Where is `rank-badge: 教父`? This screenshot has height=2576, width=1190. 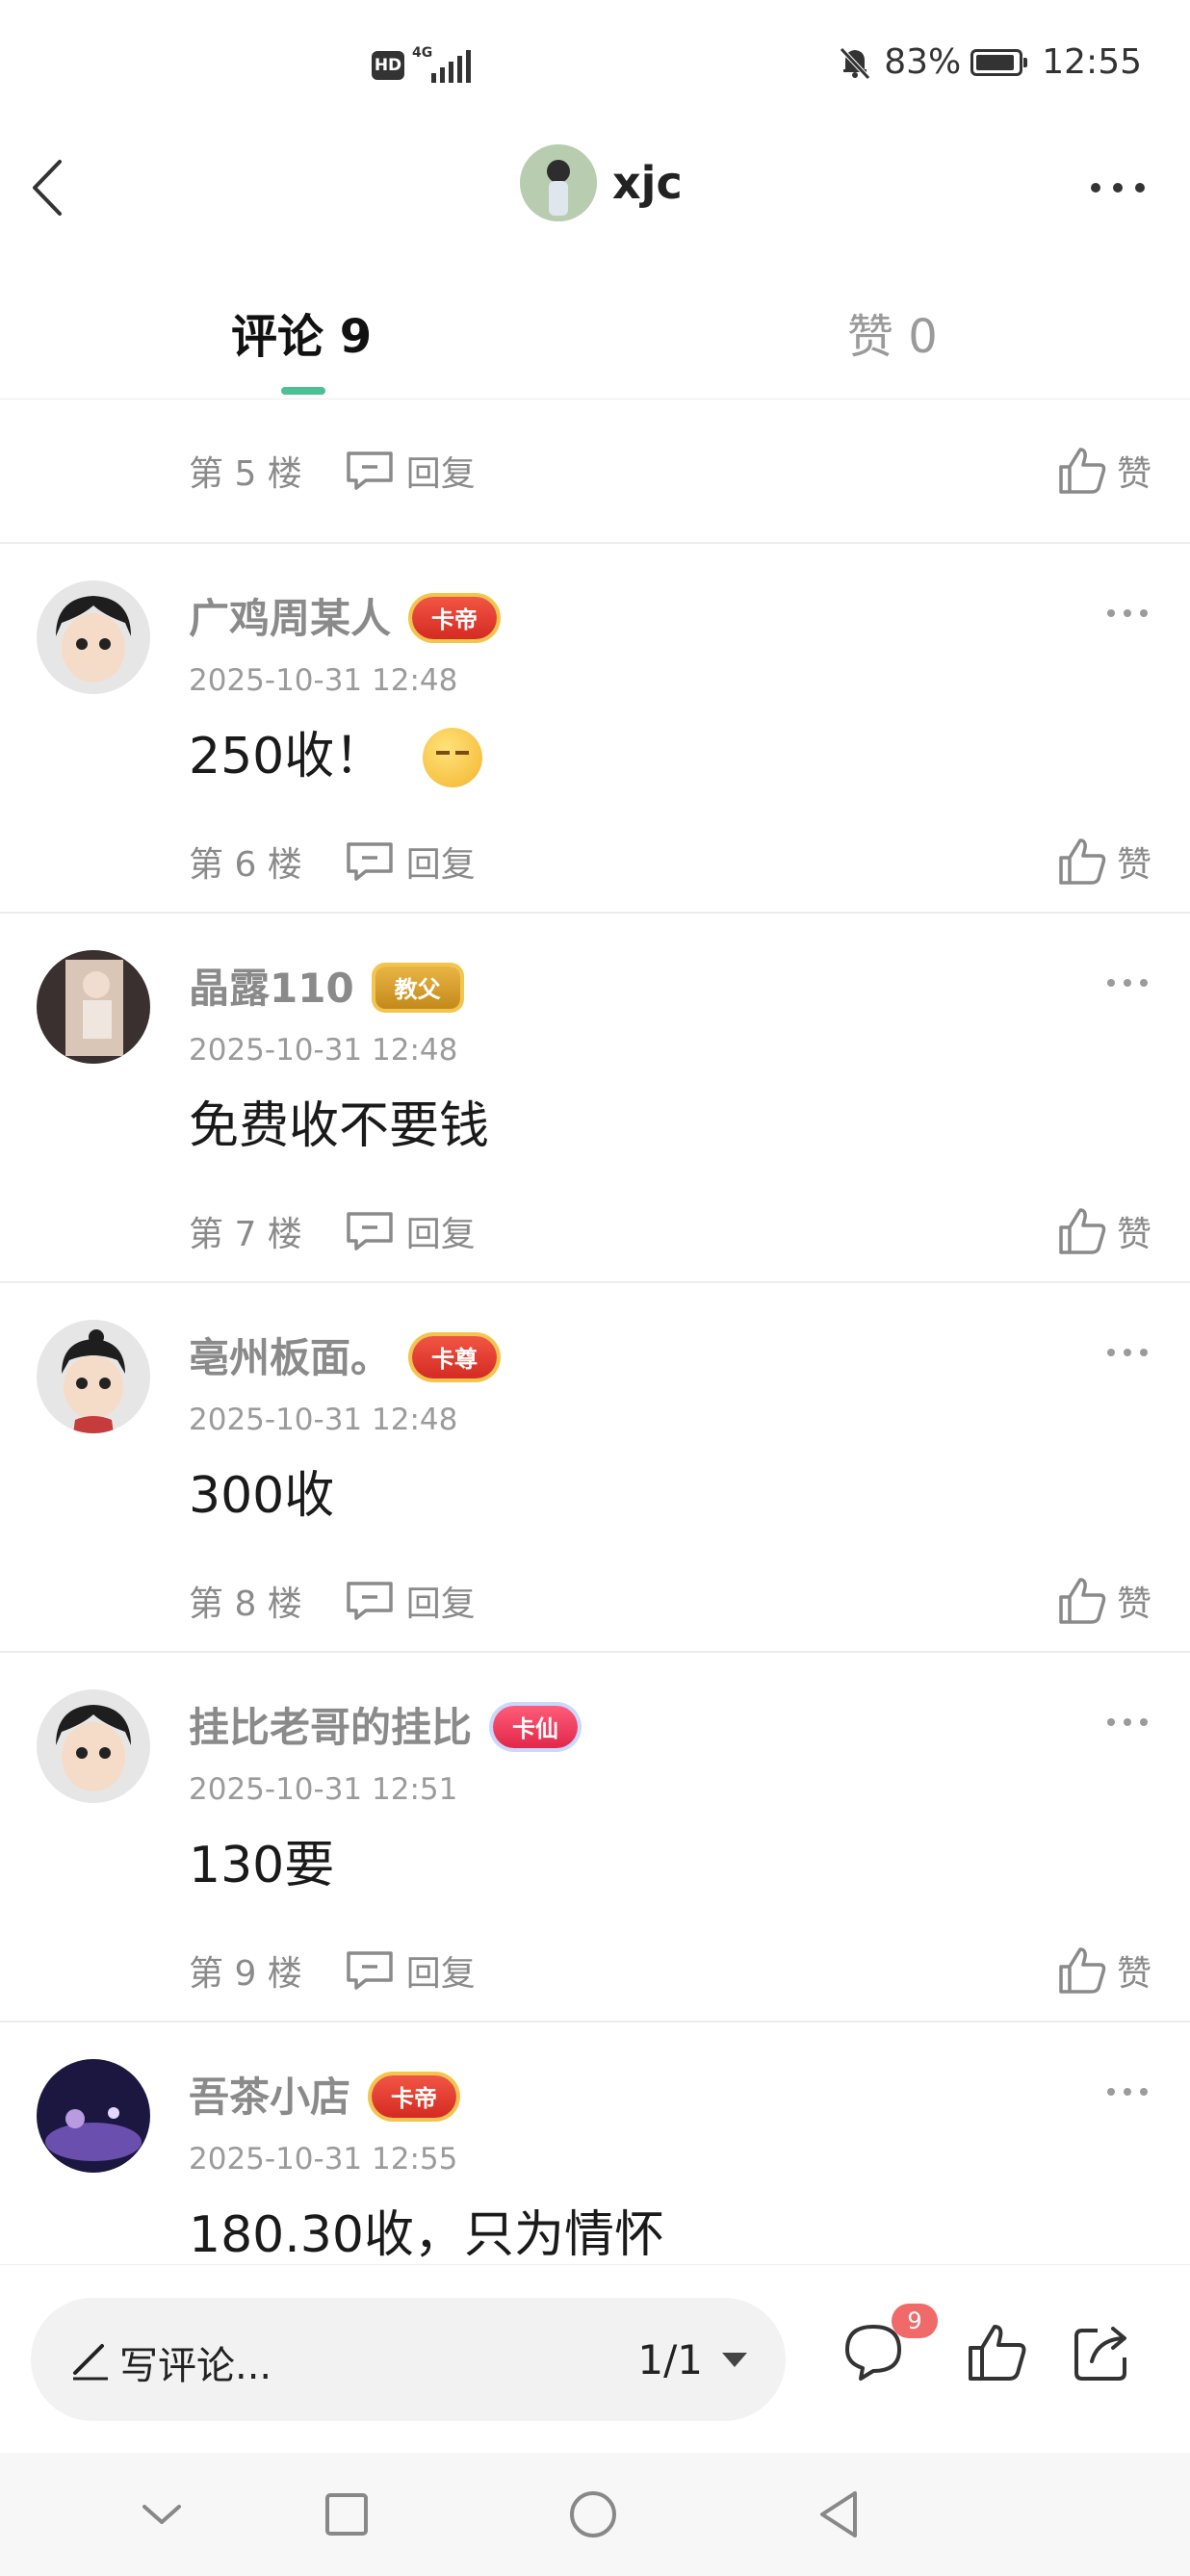
rank-badge: 教父 is located at coordinates (418, 988).